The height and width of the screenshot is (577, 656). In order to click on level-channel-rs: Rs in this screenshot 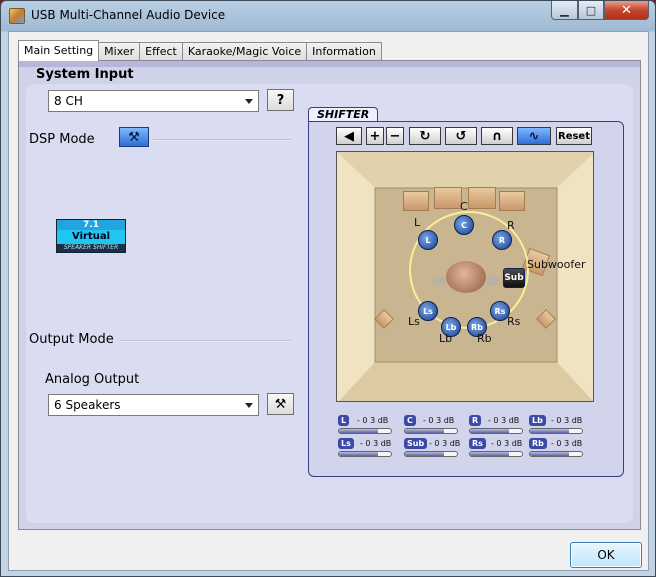, I will do `click(477, 443)`.